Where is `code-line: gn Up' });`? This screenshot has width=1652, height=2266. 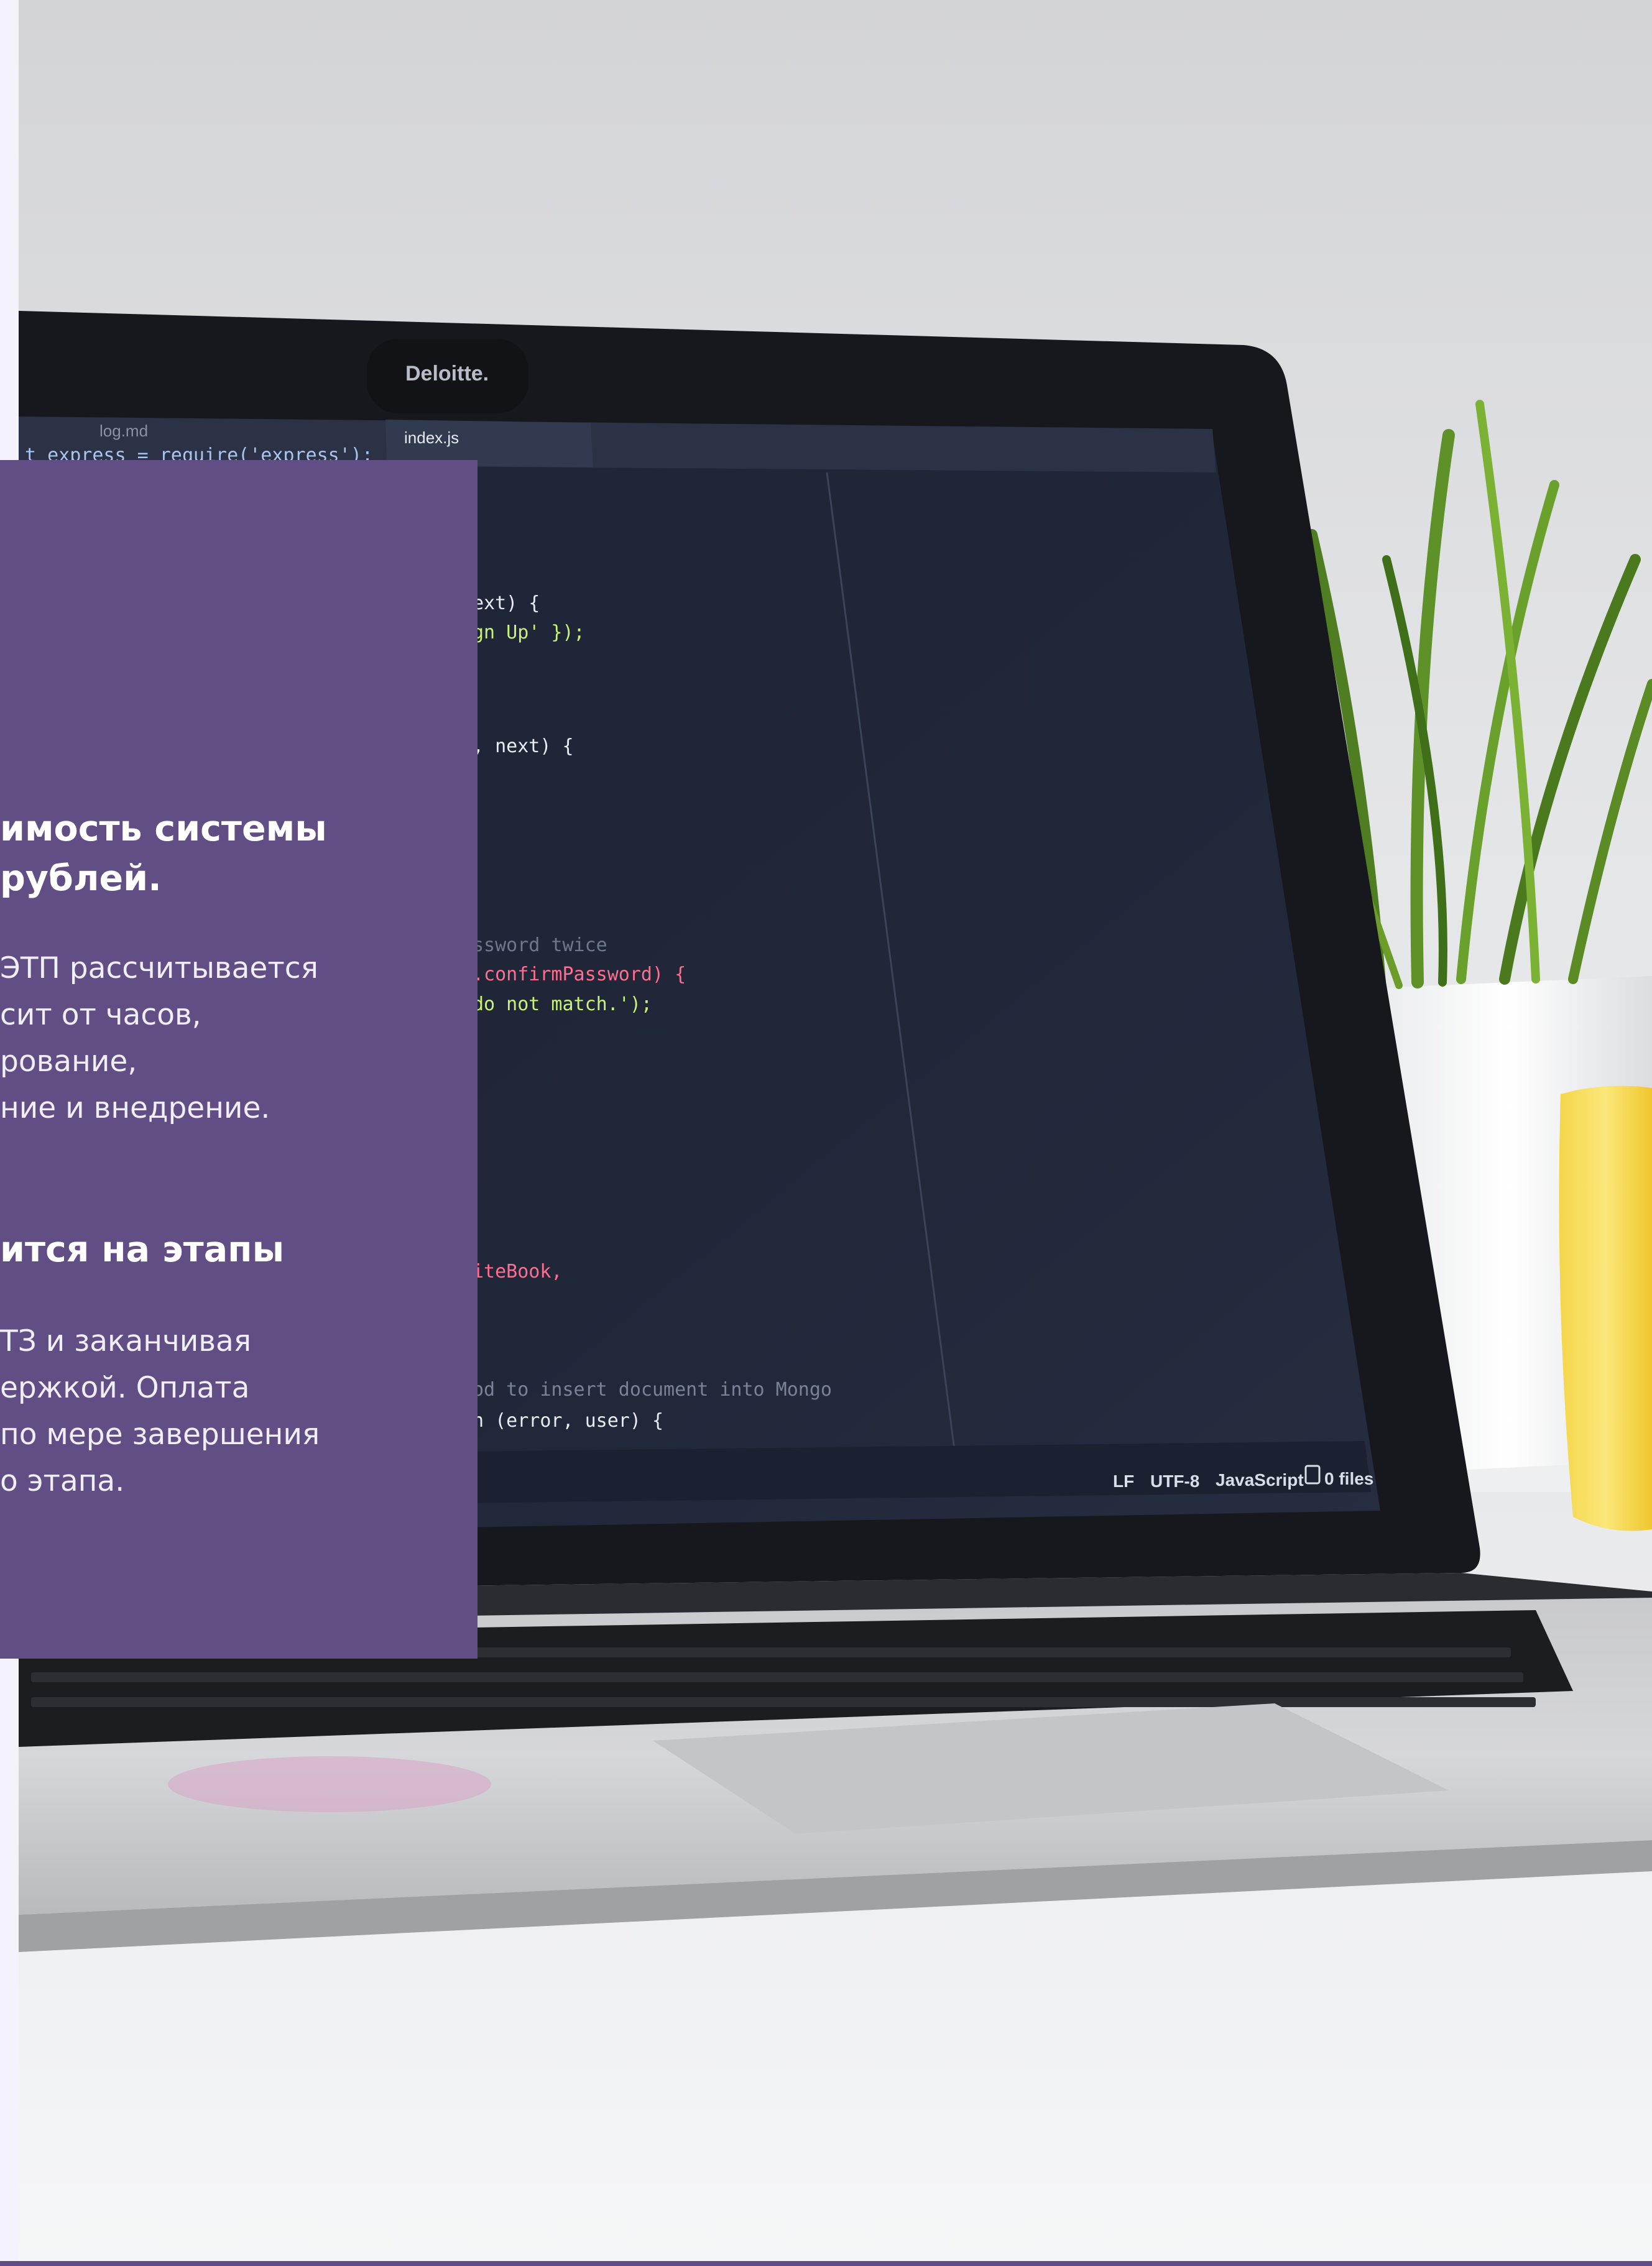
code-line: gn Up' }); is located at coordinates (529, 632).